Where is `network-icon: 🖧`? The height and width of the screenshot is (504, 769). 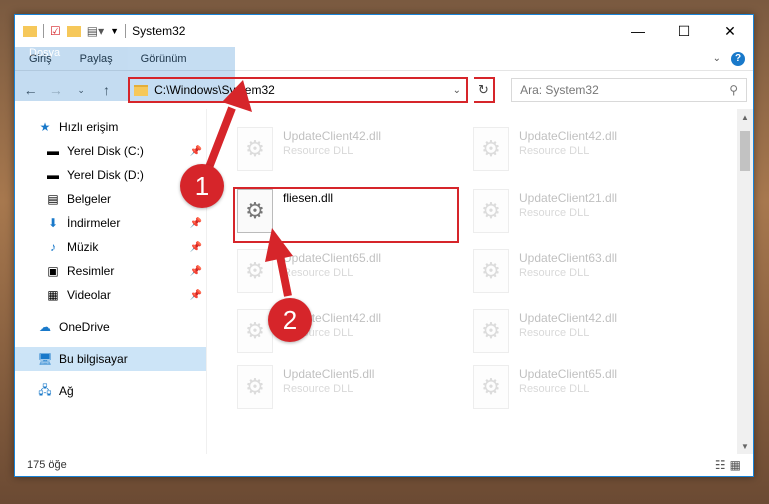
network-icon: 🖧 is located at coordinates (45, 389).